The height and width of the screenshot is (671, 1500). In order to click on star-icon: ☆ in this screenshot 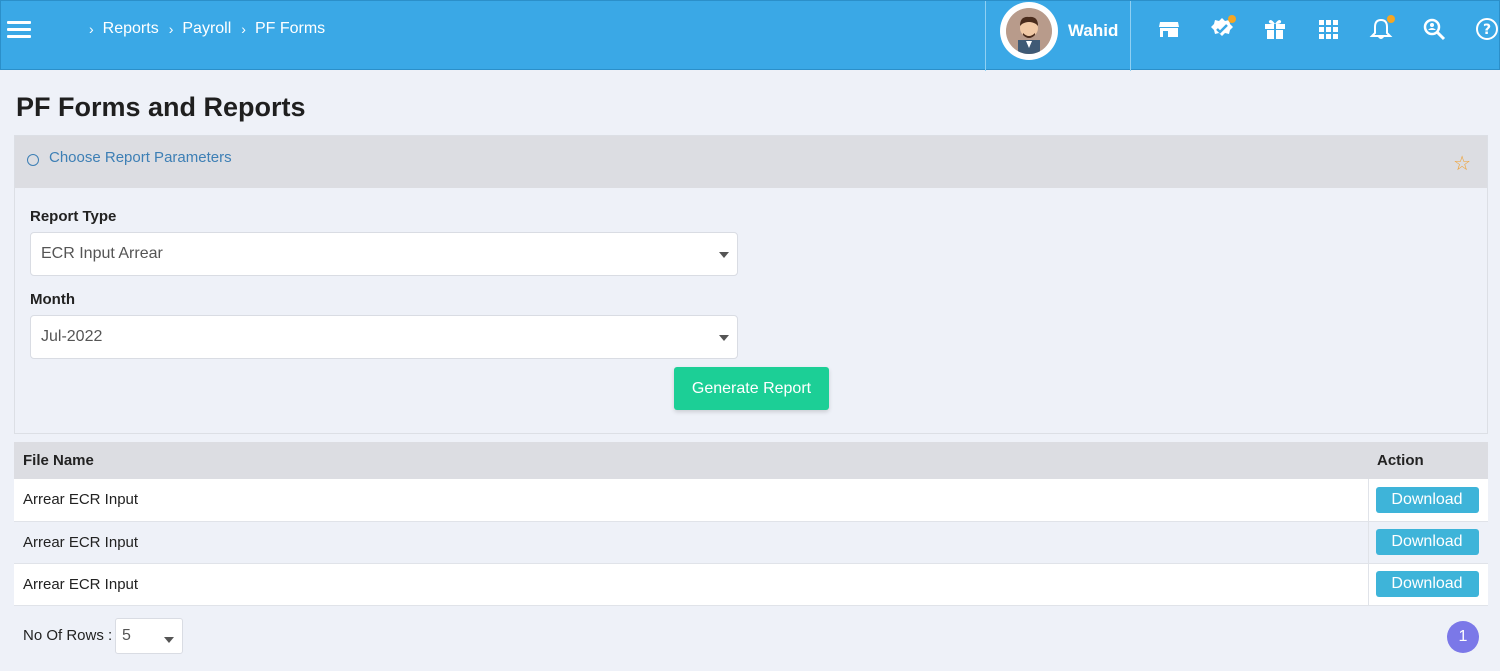, I will do `click(1462, 163)`.